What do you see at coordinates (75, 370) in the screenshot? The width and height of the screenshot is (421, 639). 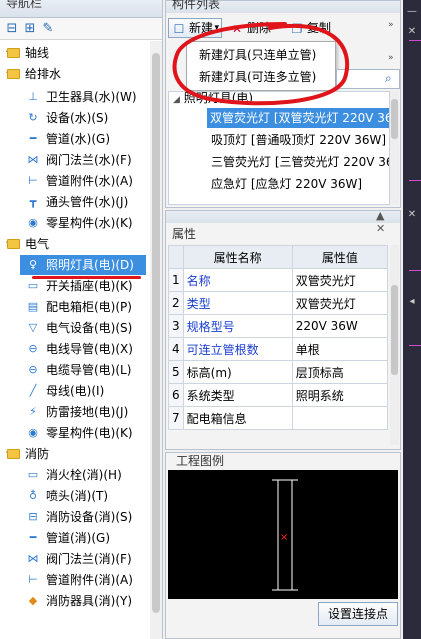 I see `tree-item: ⊖ 电缆导管(电)(L)` at bounding box center [75, 370].